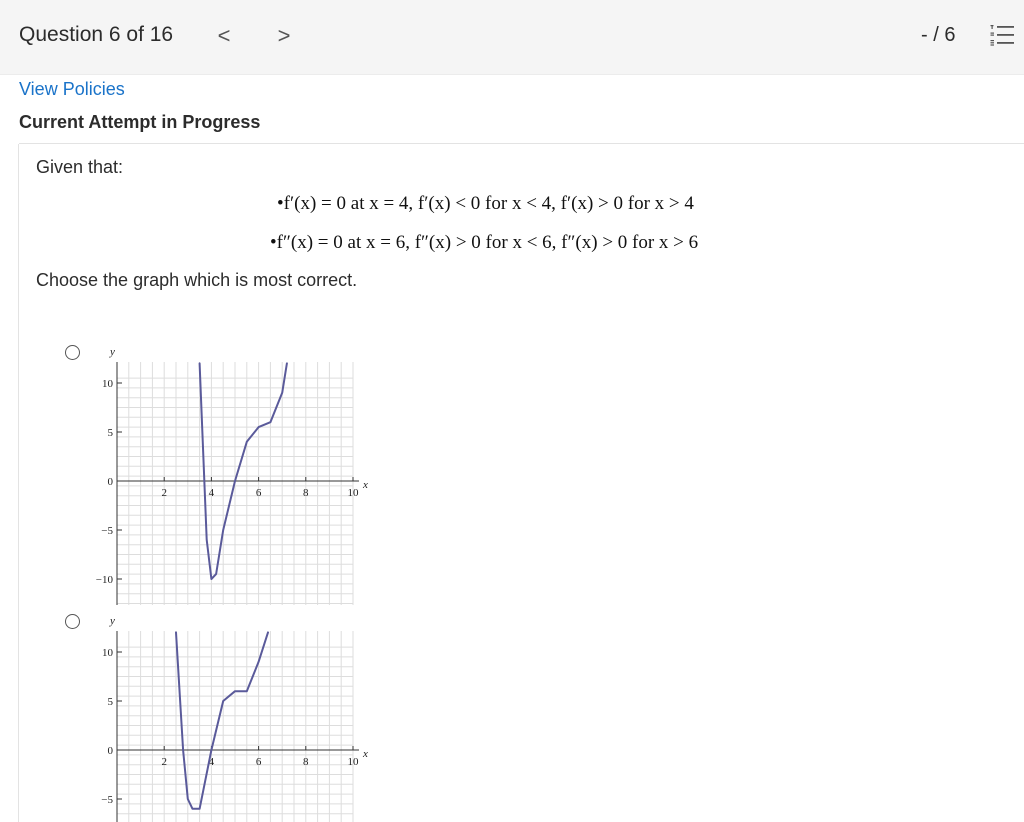 The width and height of the screenshot is (1024, 822). I want to click on chevron-right-icon: >, so click(284, 35).